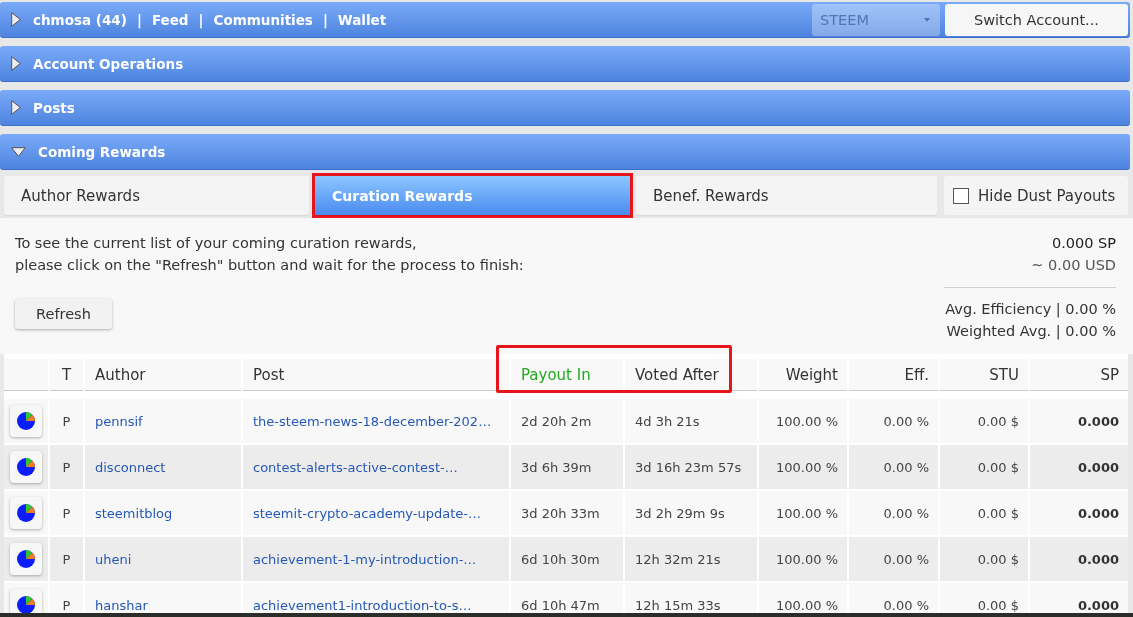 The height and width of the screenshot is (617, 1133). Describe the element at coordinates (121, 605) in the screenshot. I see `author-link: hanshar` at that location.